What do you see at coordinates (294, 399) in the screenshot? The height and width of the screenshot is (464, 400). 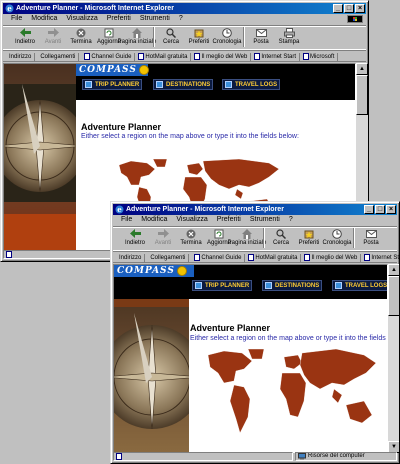 I see `world-map` at bounding box center [294, 399].